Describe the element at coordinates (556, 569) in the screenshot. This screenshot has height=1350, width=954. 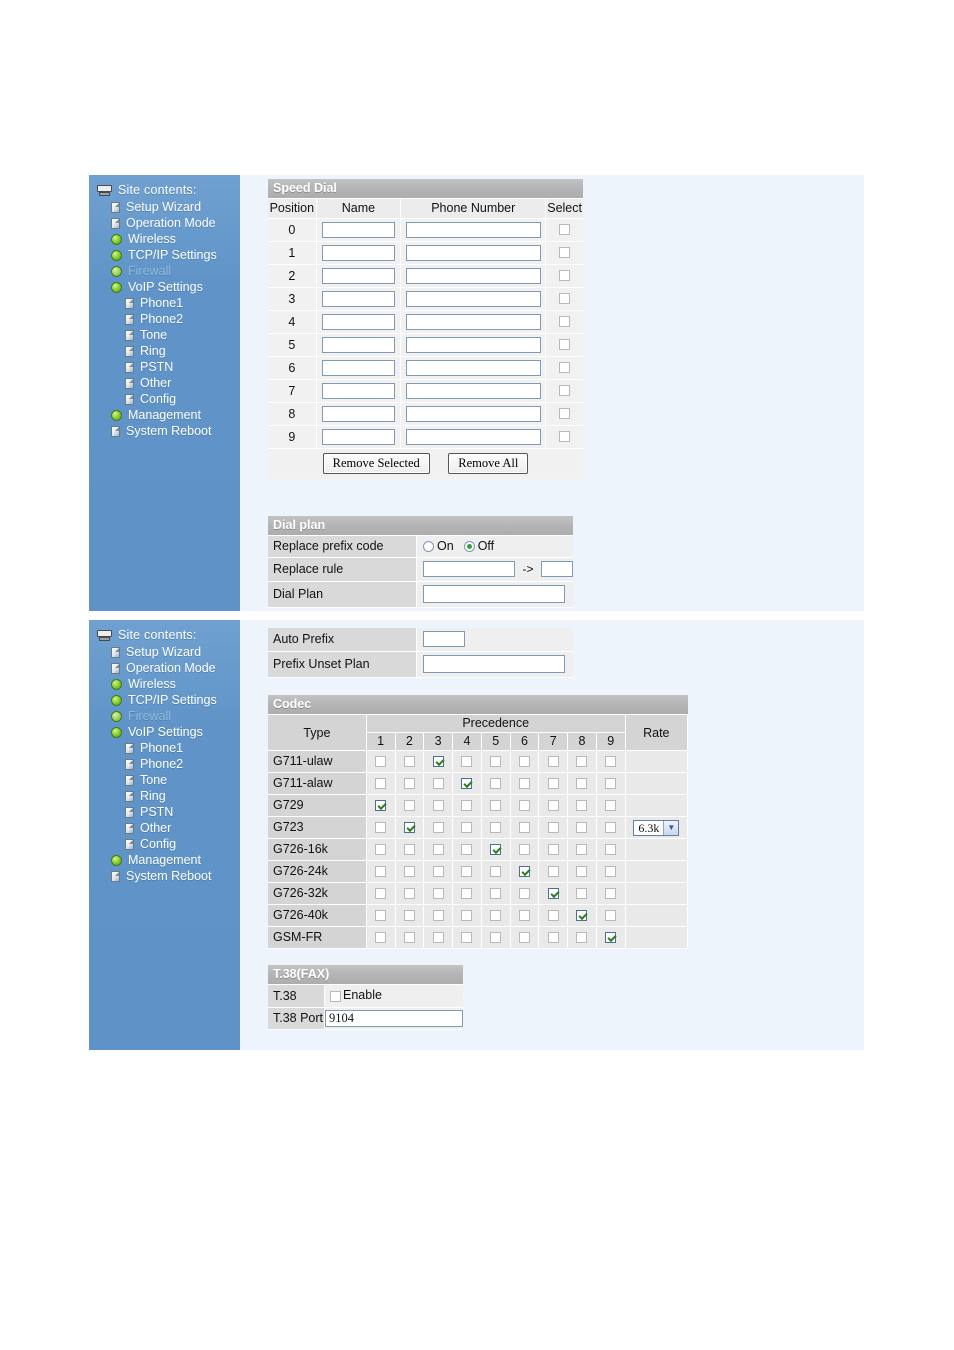
I see `replace-rule-to-input` at that location.